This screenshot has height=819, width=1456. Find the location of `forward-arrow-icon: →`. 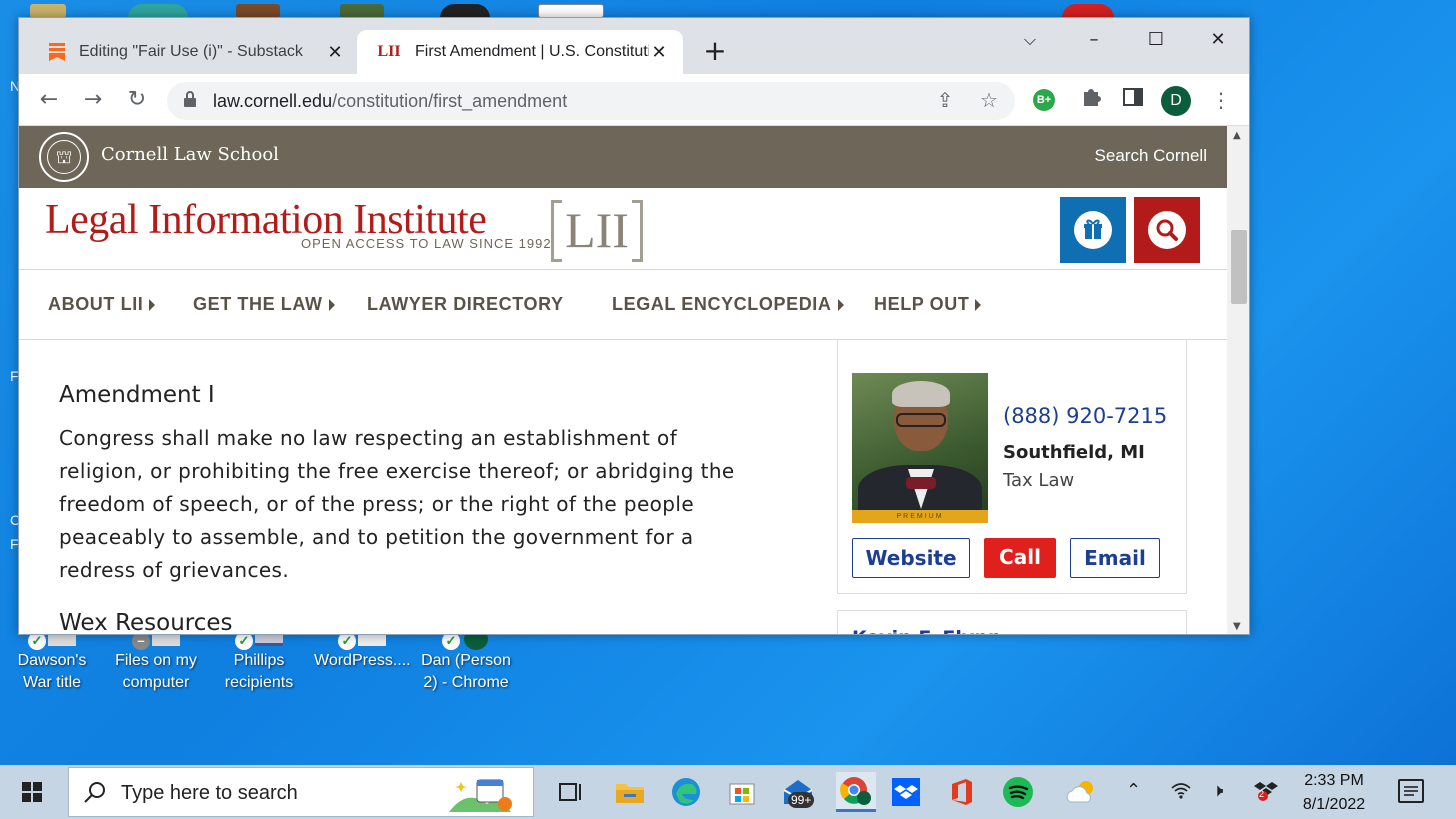

forward-arrow-icon: → is located at coordinates (93, 100).